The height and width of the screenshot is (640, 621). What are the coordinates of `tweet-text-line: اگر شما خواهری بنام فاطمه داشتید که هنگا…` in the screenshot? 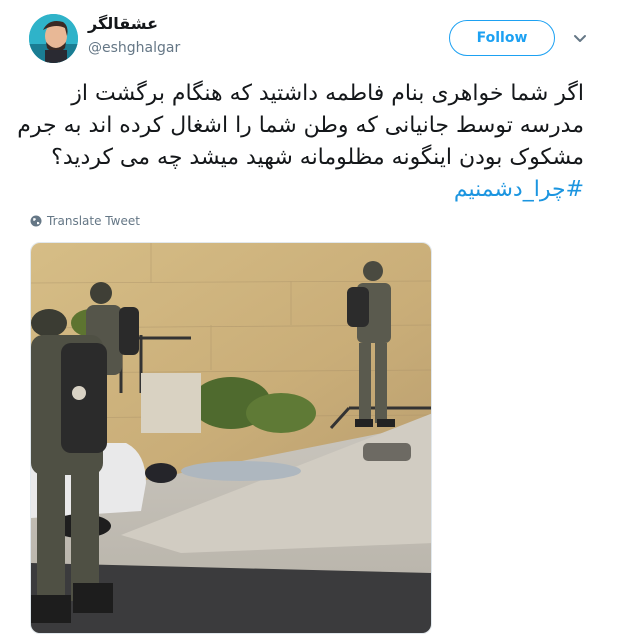 It's located at (327, 93).